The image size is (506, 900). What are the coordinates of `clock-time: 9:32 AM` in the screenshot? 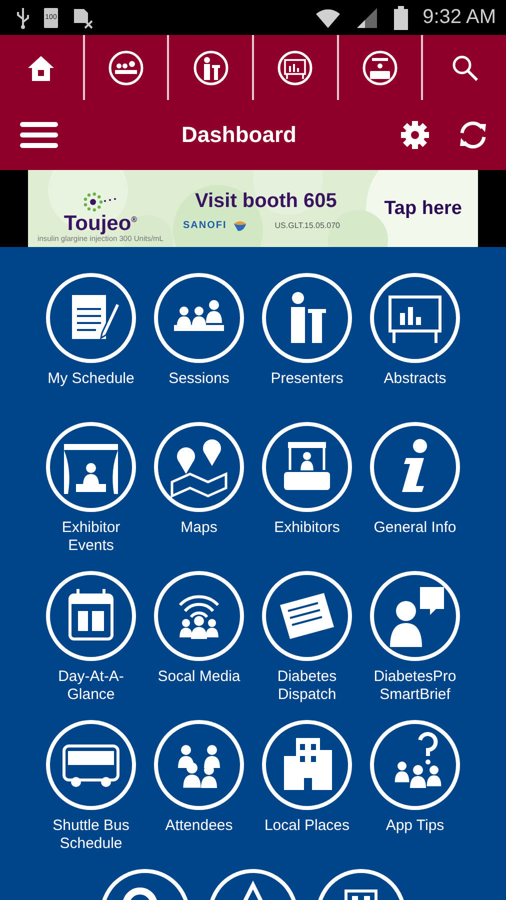 It's located at (459, 17).